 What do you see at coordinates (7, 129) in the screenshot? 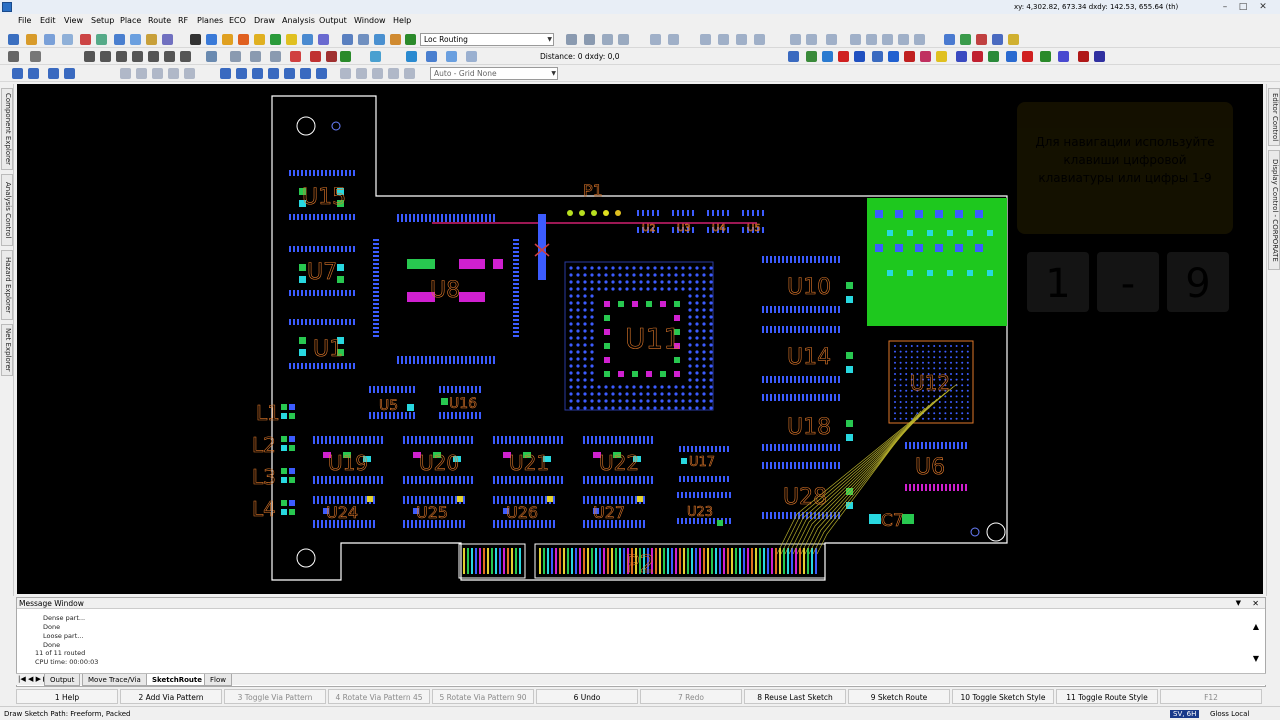
I see `tab-component-explorer: Component Explorer` at bounding box center [7, 129].